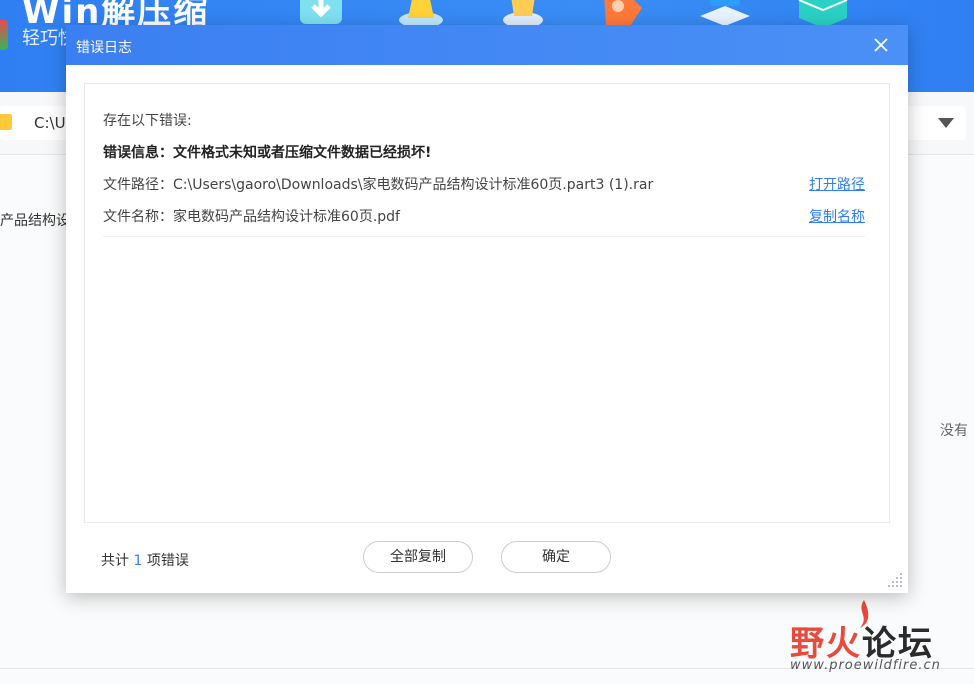  Describe the element at coordinates (138, 217) in the screenshot. I see `file-name-label: 文件名称：` at that location.